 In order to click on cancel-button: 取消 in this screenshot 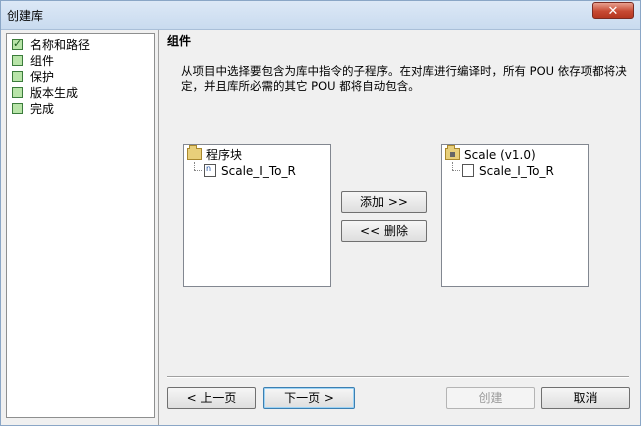, I will do `click(585, 398)`.